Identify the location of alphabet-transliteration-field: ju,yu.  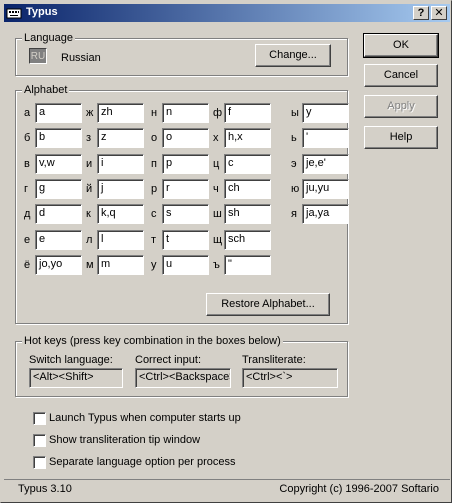
(325, 188).